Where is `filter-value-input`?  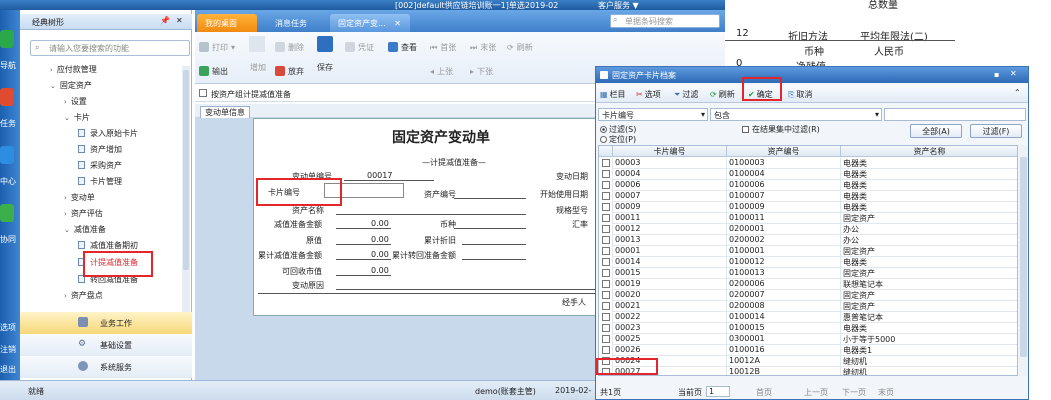
filter-value-input is located at coordinates (955, 114).